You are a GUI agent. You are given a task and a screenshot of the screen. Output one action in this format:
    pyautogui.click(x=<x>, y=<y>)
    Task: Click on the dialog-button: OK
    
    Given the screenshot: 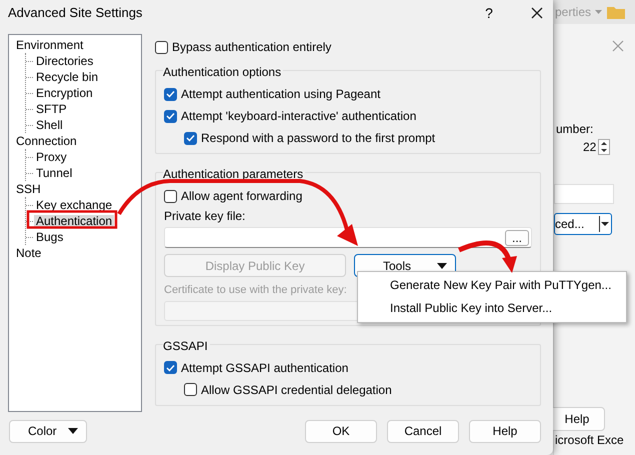 What is the action you would take?
    pyautogui.click(x=341, y=431)
    